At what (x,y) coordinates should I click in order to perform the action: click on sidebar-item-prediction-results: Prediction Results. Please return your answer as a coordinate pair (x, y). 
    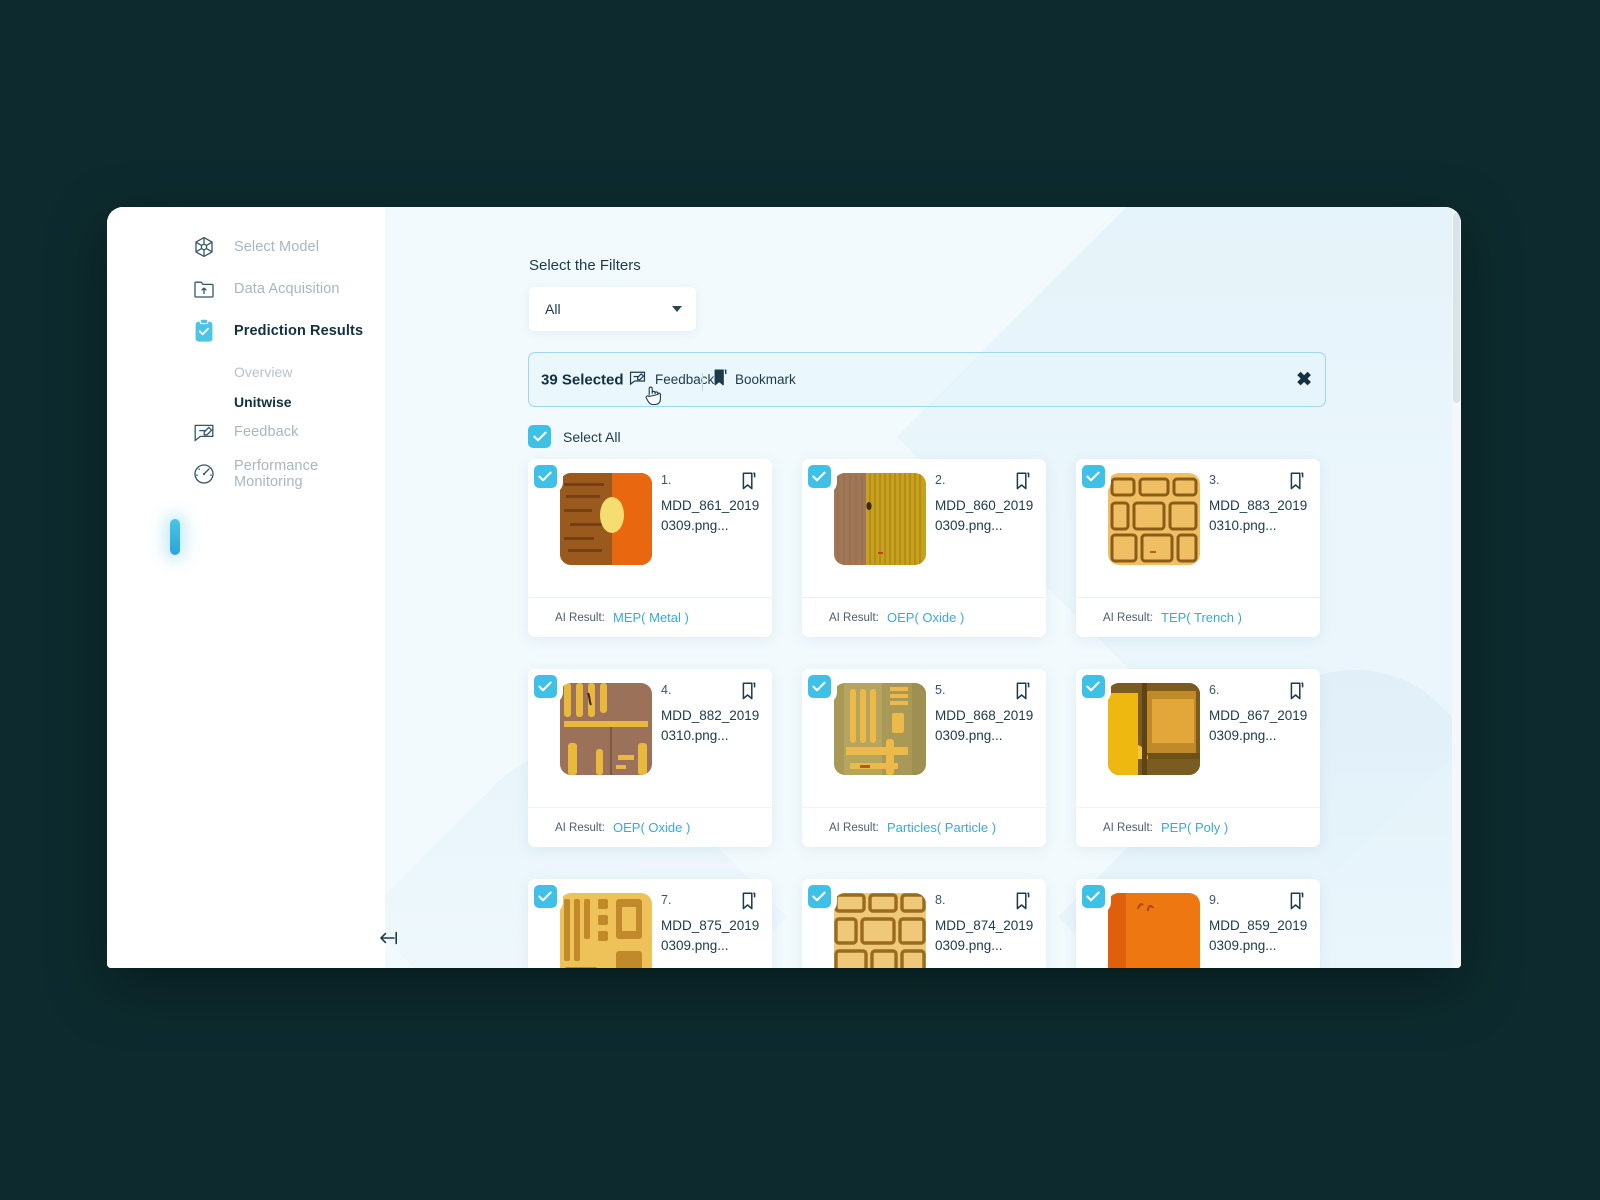
    Looking at the image, I should click on (246, 331).